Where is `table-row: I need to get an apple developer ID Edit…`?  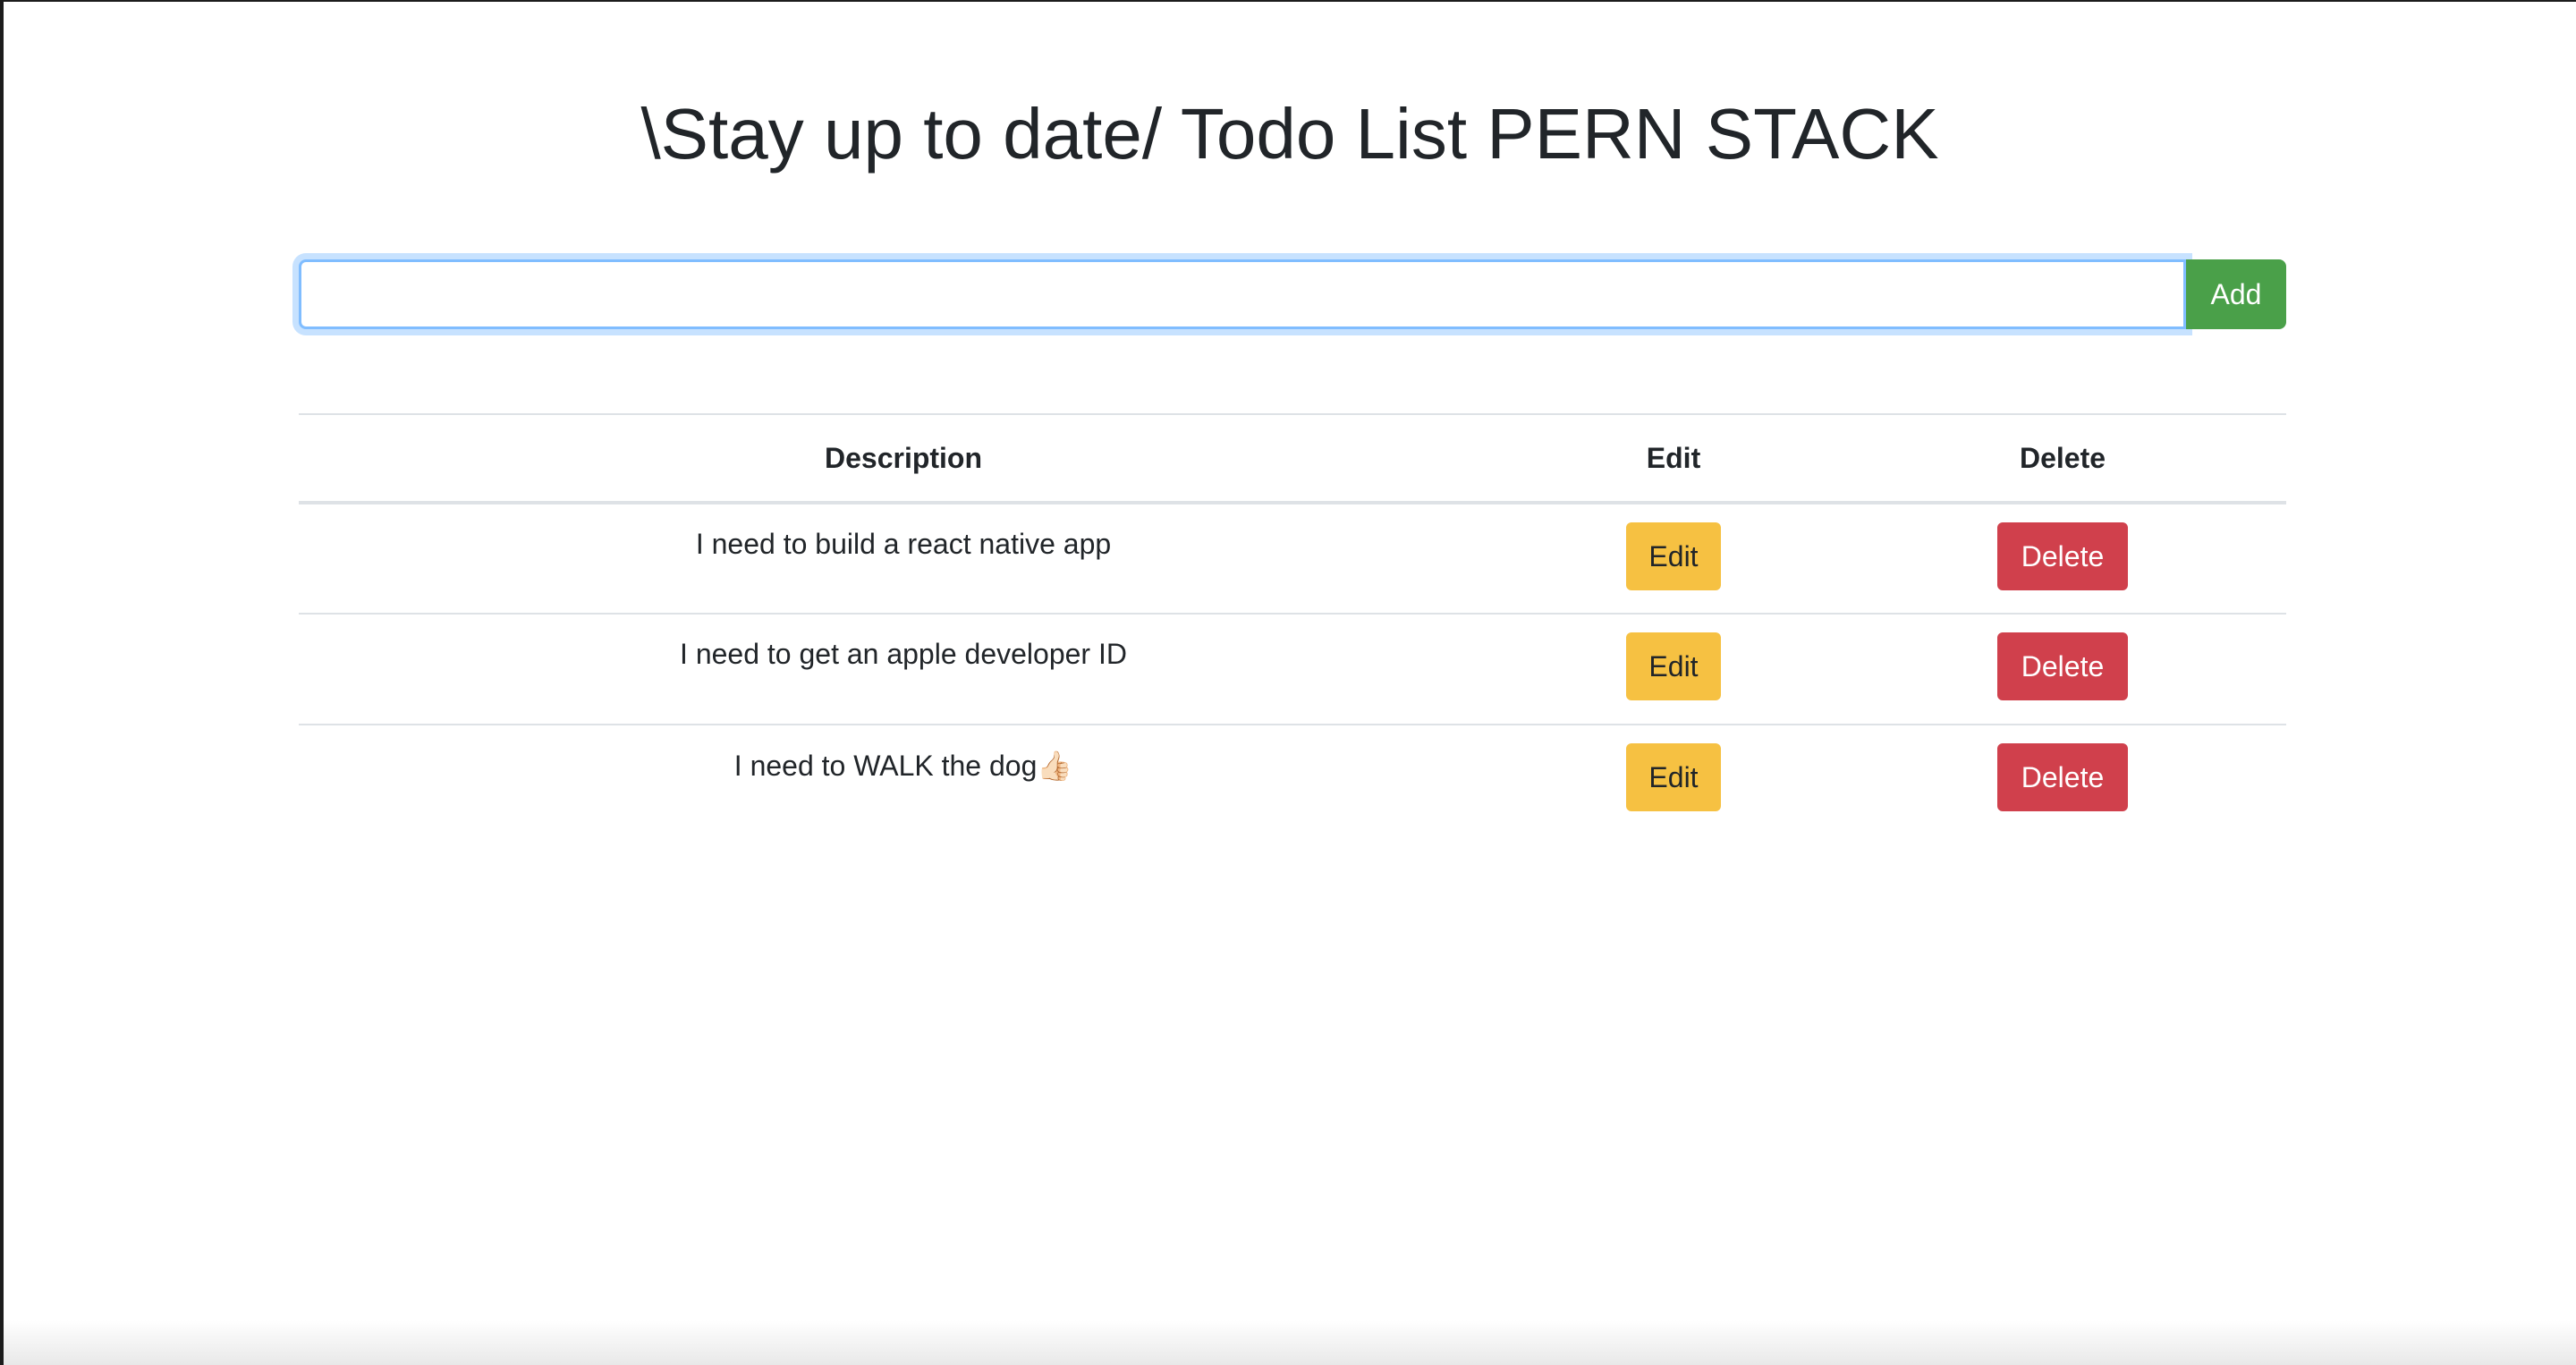
table-row: I need to get an apple developer ID Edit… is located at coordinates (1292, 669).